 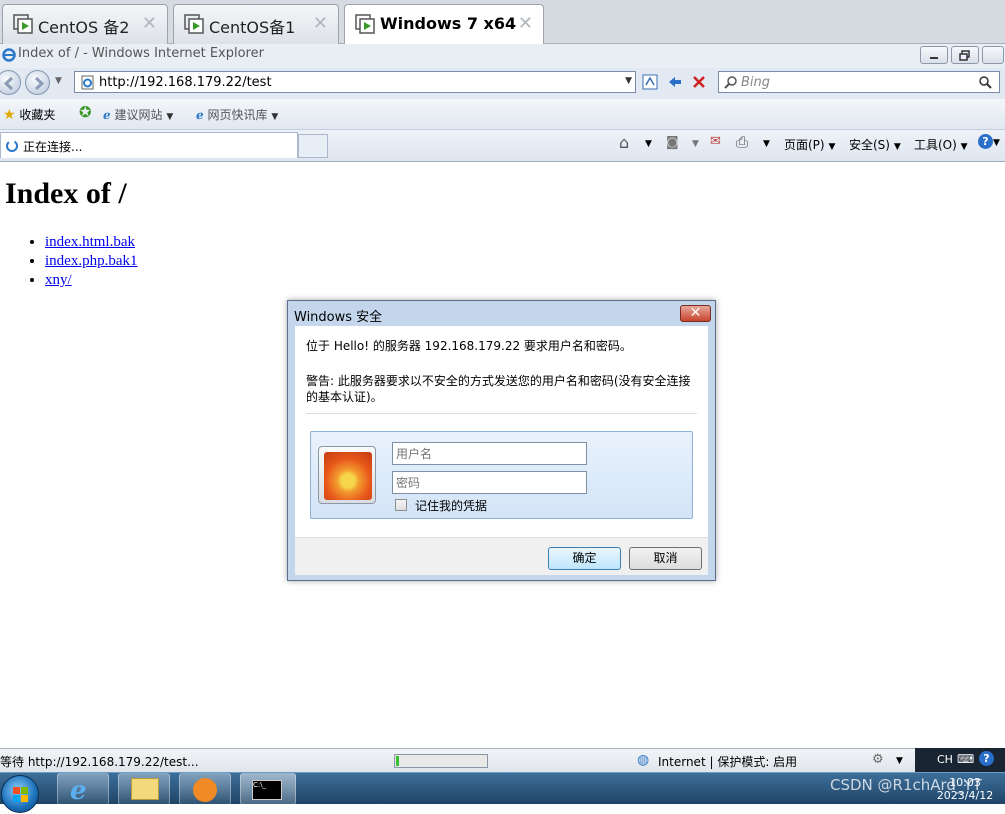 I want to click on search-icon, so click(x=730, y=82).